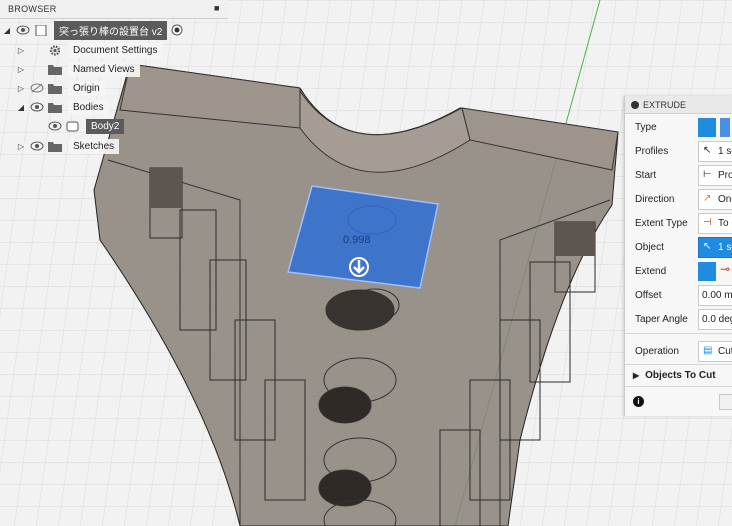 The width and height of the screenshot is (732, 526). What do you see at coordinates (678, 127) in the screenshot?
I see `row-type: Type` at bounding box center [678, 127].